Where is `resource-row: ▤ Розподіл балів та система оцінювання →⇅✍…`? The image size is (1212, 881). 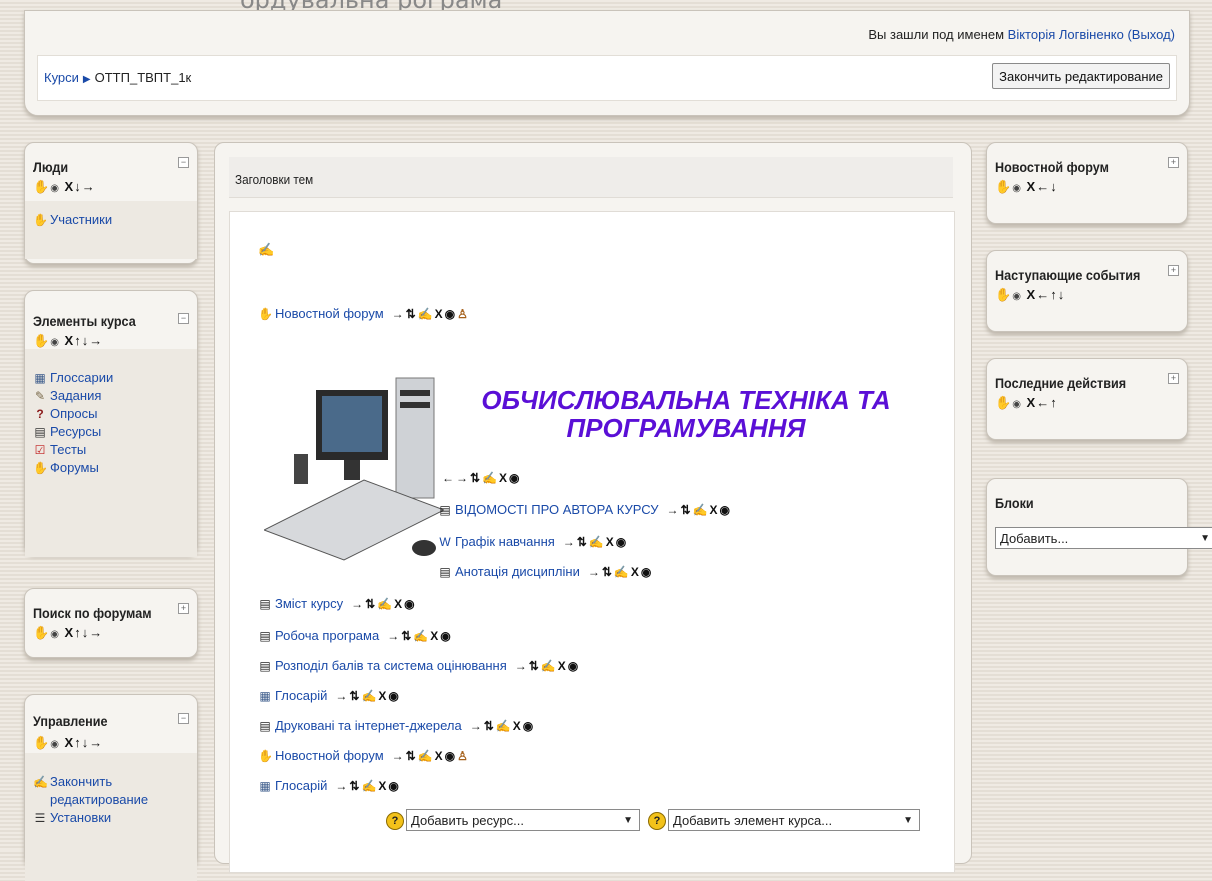 resource-row: ▤ Розподіл балів та система оцінювання →⇅✍… is located at coordinates (419, 665).